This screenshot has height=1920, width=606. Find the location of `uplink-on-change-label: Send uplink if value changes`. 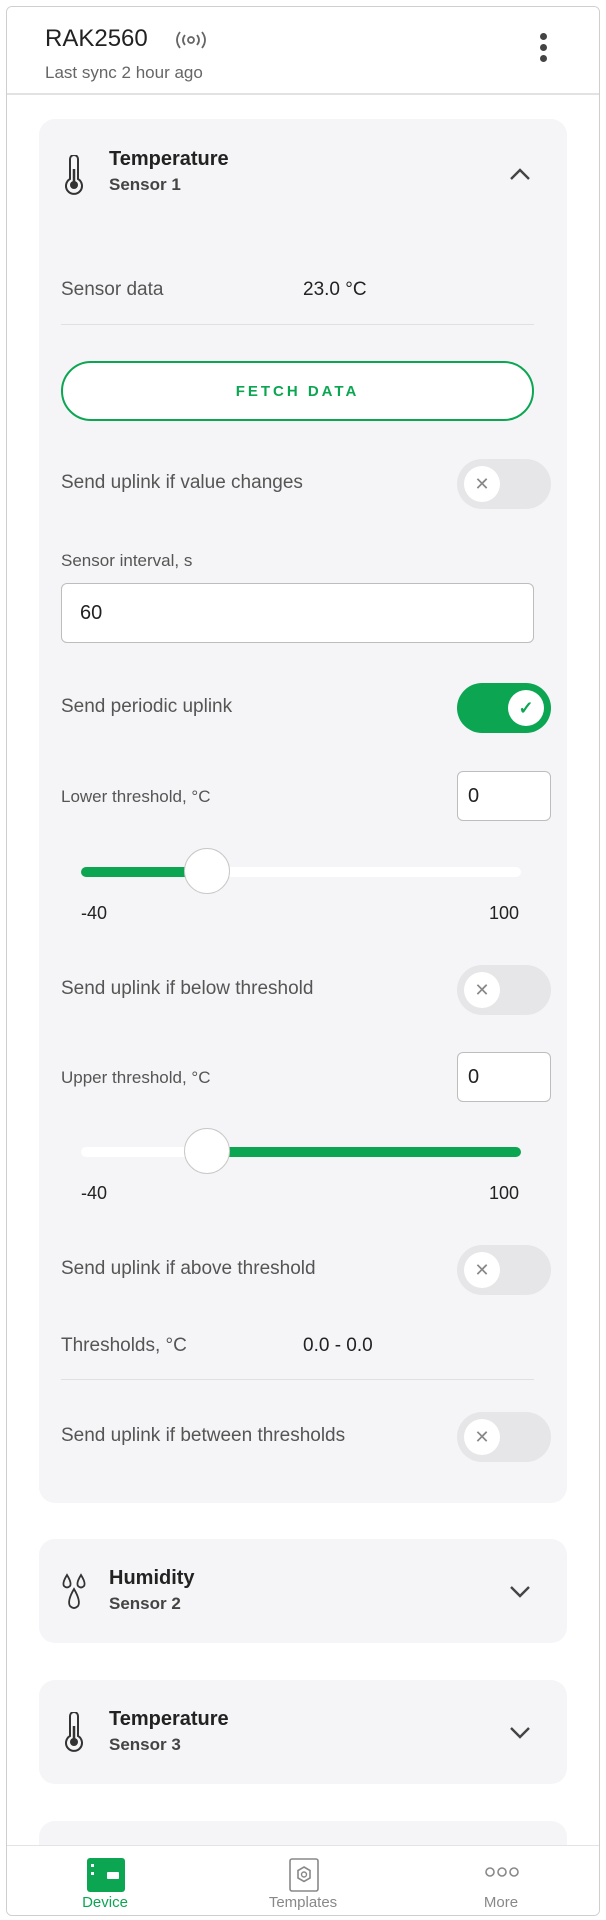

uplink-on-change-label: Send uplink if value changes is located at coordinates (182, 482).